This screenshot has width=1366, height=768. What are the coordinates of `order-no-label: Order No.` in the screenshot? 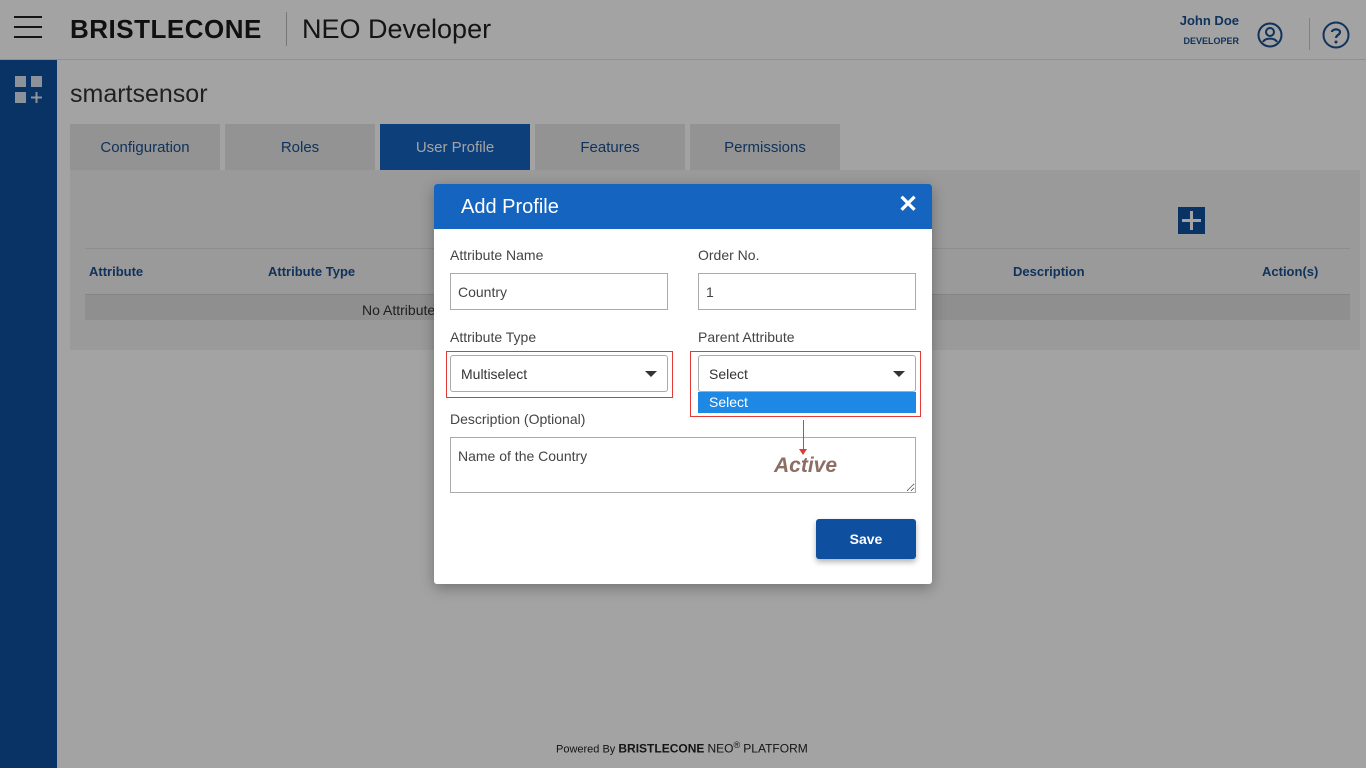 It's located at (729, 255).